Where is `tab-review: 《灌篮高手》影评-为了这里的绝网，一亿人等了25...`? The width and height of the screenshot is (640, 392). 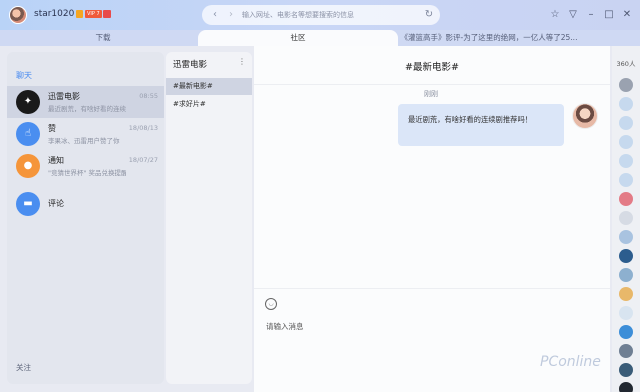
tab-review: 《灌篮高手》影评-为了这里的绝网，一亿人等了25... is located at coordinates (489, 38).